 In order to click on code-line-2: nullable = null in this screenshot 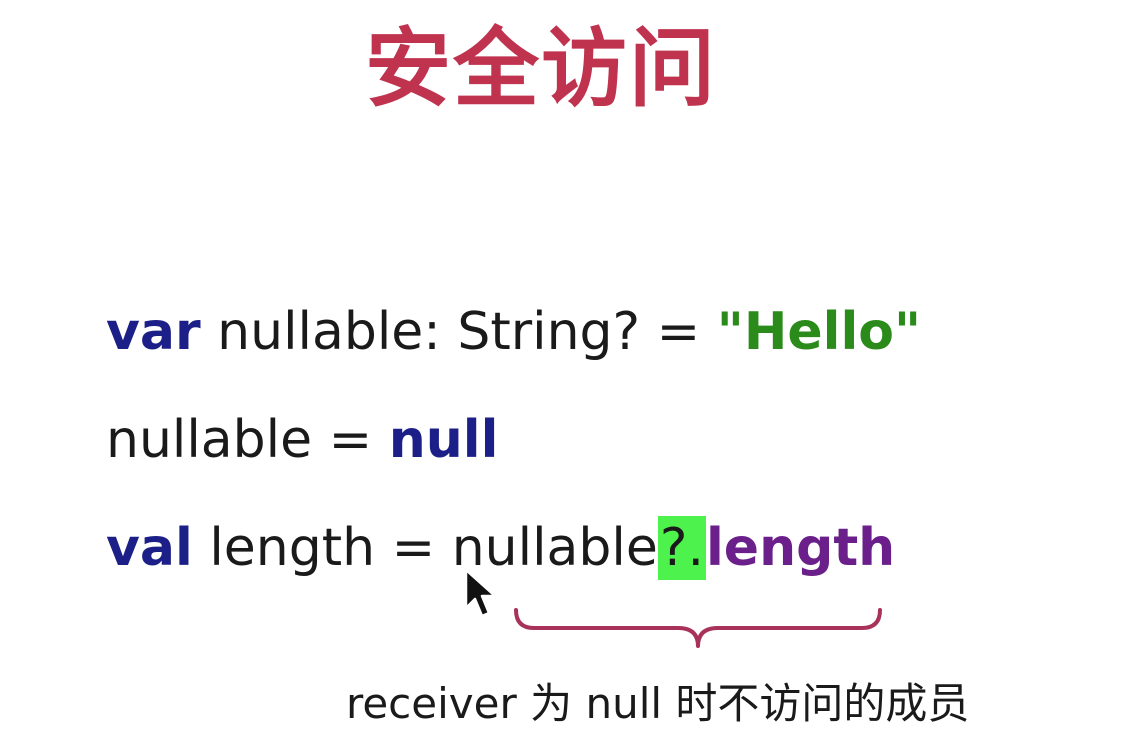, I will do `click(302, 440)`.